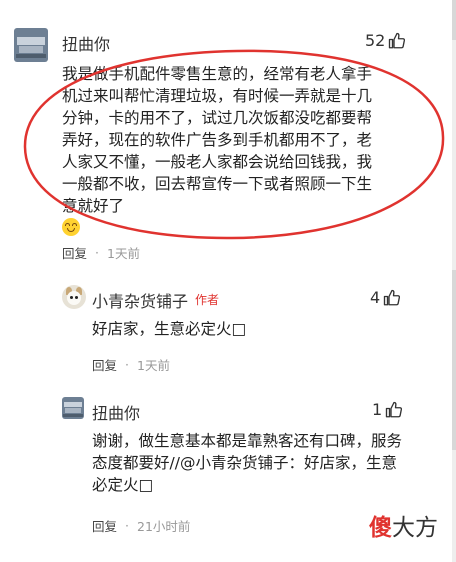 This screenshot has height=562, width=456. I want to click on watermark: 傻 大方, so click(403, 525).